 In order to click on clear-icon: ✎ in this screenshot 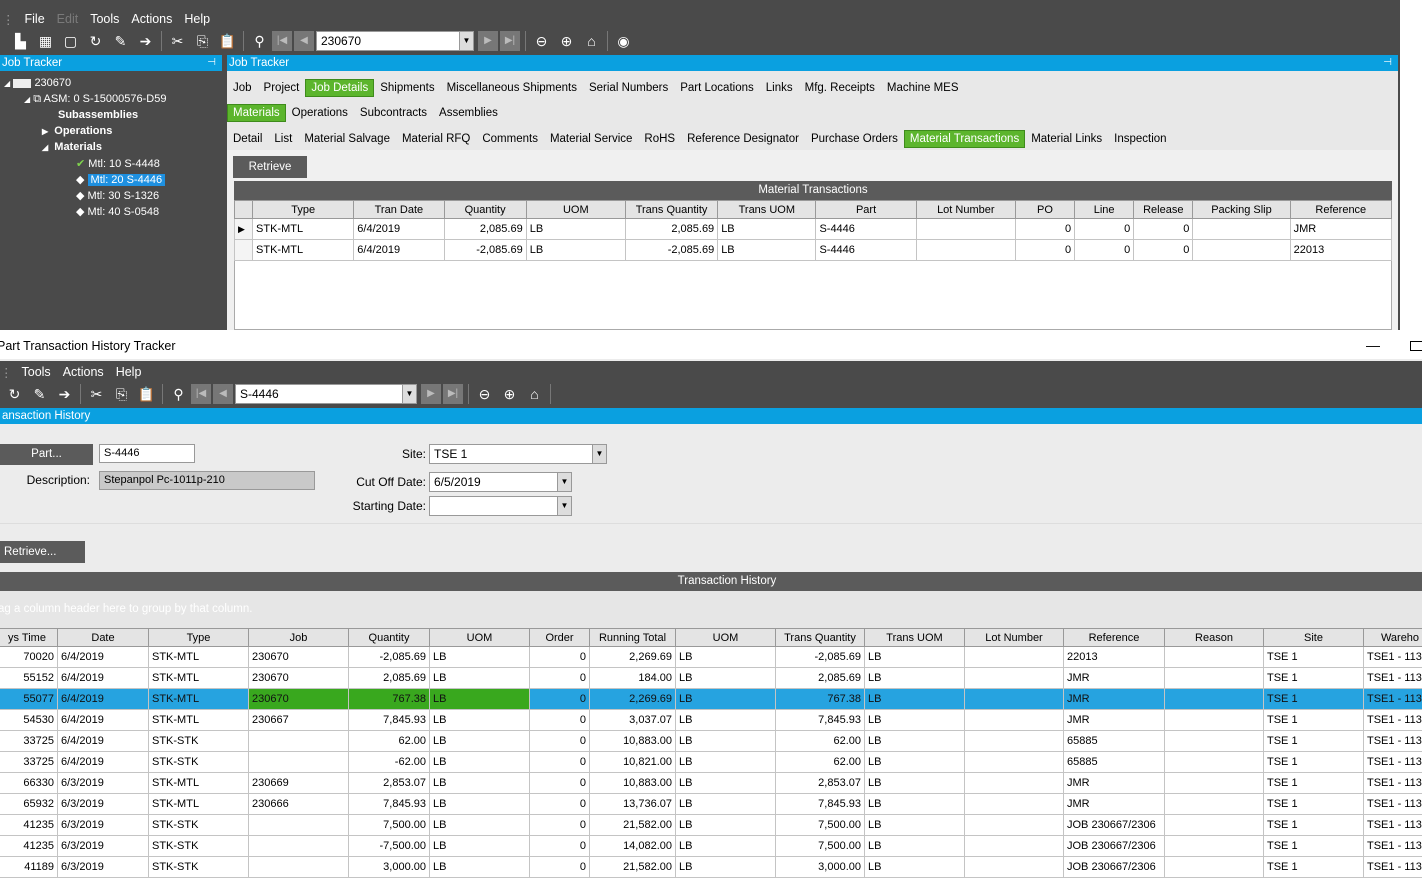, I will do `click(39, 394)`.